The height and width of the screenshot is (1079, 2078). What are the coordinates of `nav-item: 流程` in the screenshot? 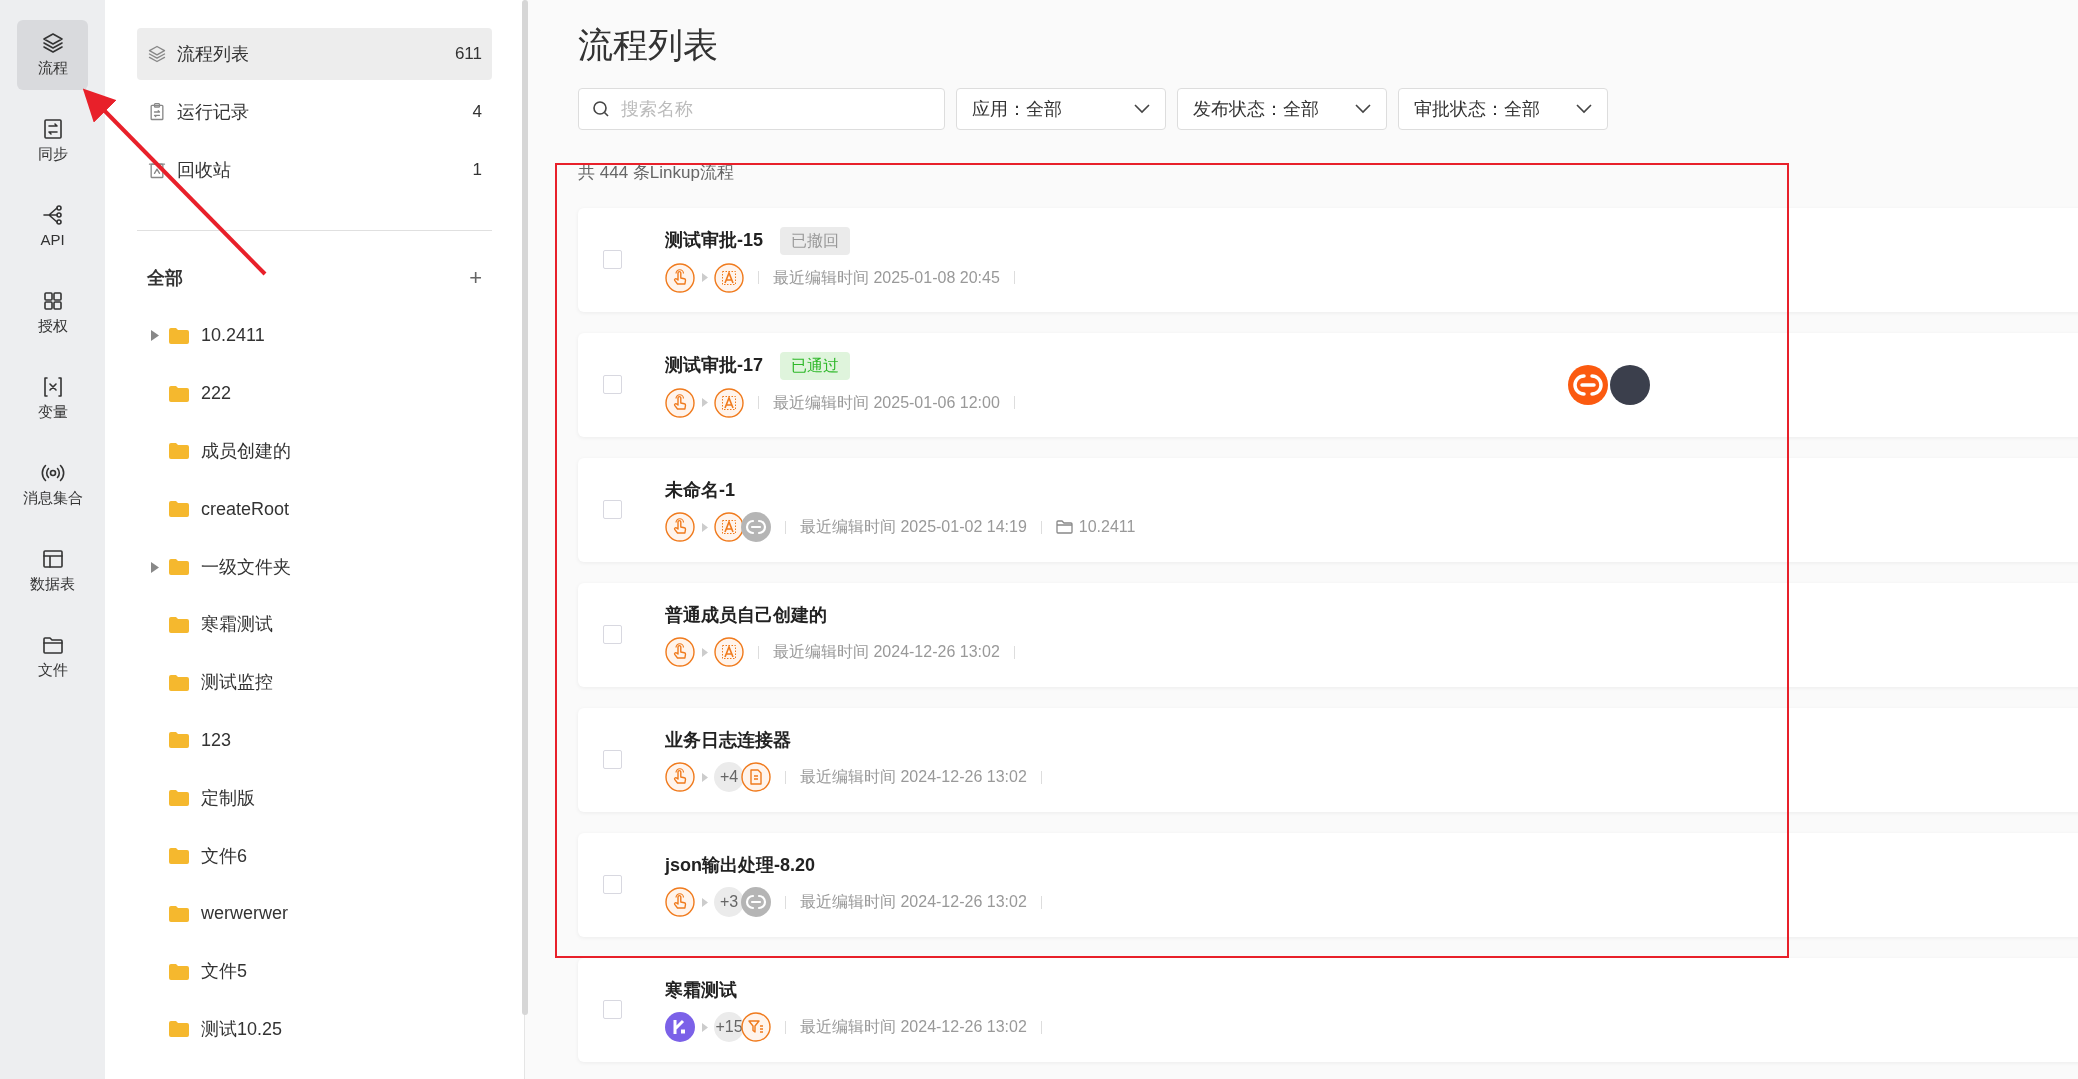 It's located at (52, 55).